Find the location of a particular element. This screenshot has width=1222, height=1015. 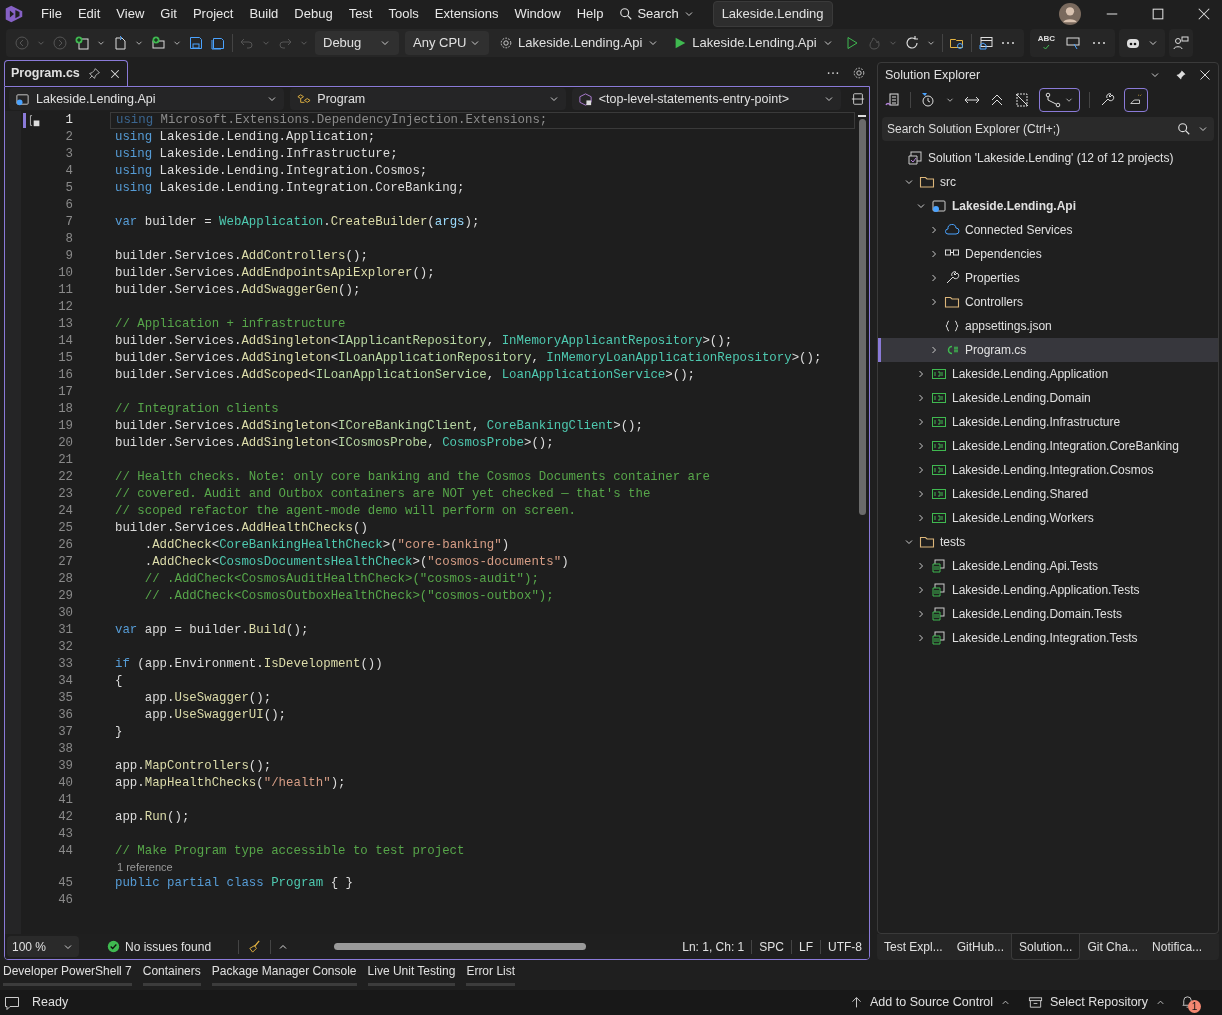

platform-dropdown: Any CPU is located at coordinates (447, 43).